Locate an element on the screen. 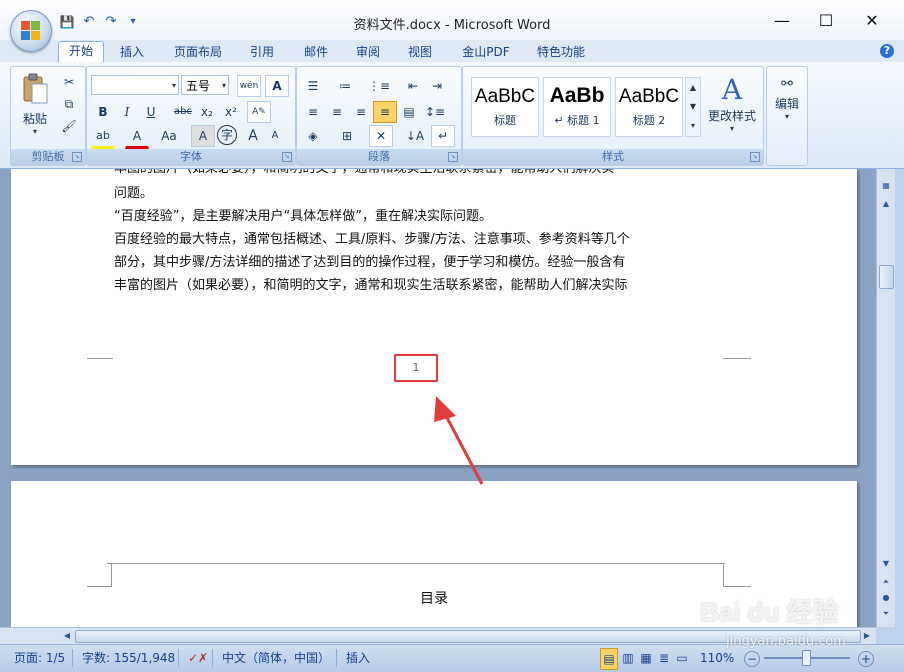 Image resolution: width=904 pixels, height=672 pixels. line-spacing-icon: ↕≡ is located at coordinates (435, 112).